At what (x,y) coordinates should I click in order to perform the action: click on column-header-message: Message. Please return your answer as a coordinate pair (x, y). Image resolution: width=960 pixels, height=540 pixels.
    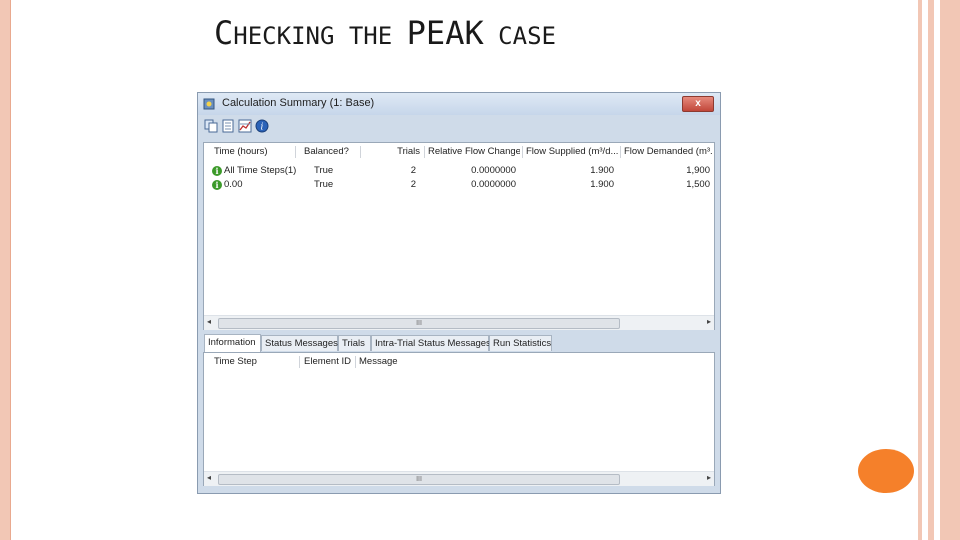
    Looking at the image, I should click on (389, 362).